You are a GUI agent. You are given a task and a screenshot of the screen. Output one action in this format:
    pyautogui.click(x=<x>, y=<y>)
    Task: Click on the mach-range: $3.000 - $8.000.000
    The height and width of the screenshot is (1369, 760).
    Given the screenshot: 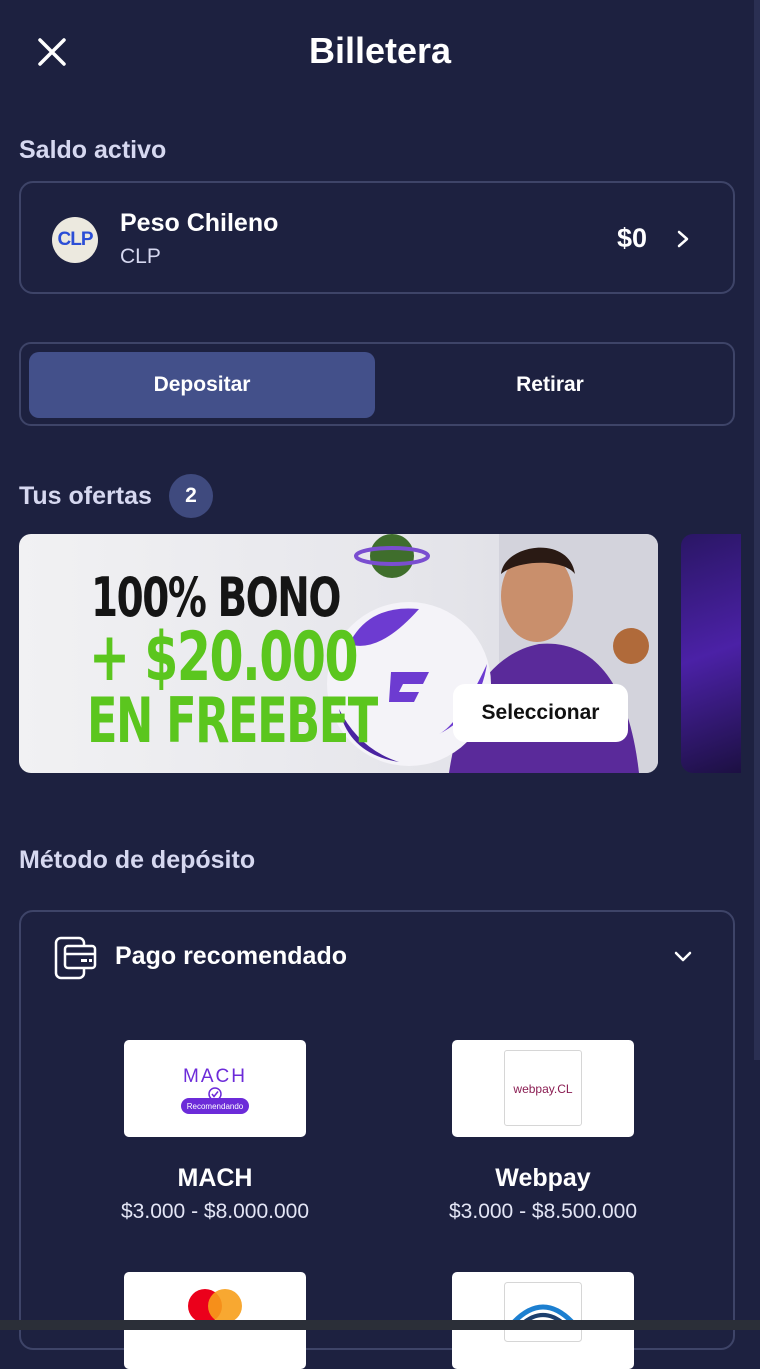 What is the action you would take?
    pyautogui.click(x=215, y=1211)
    